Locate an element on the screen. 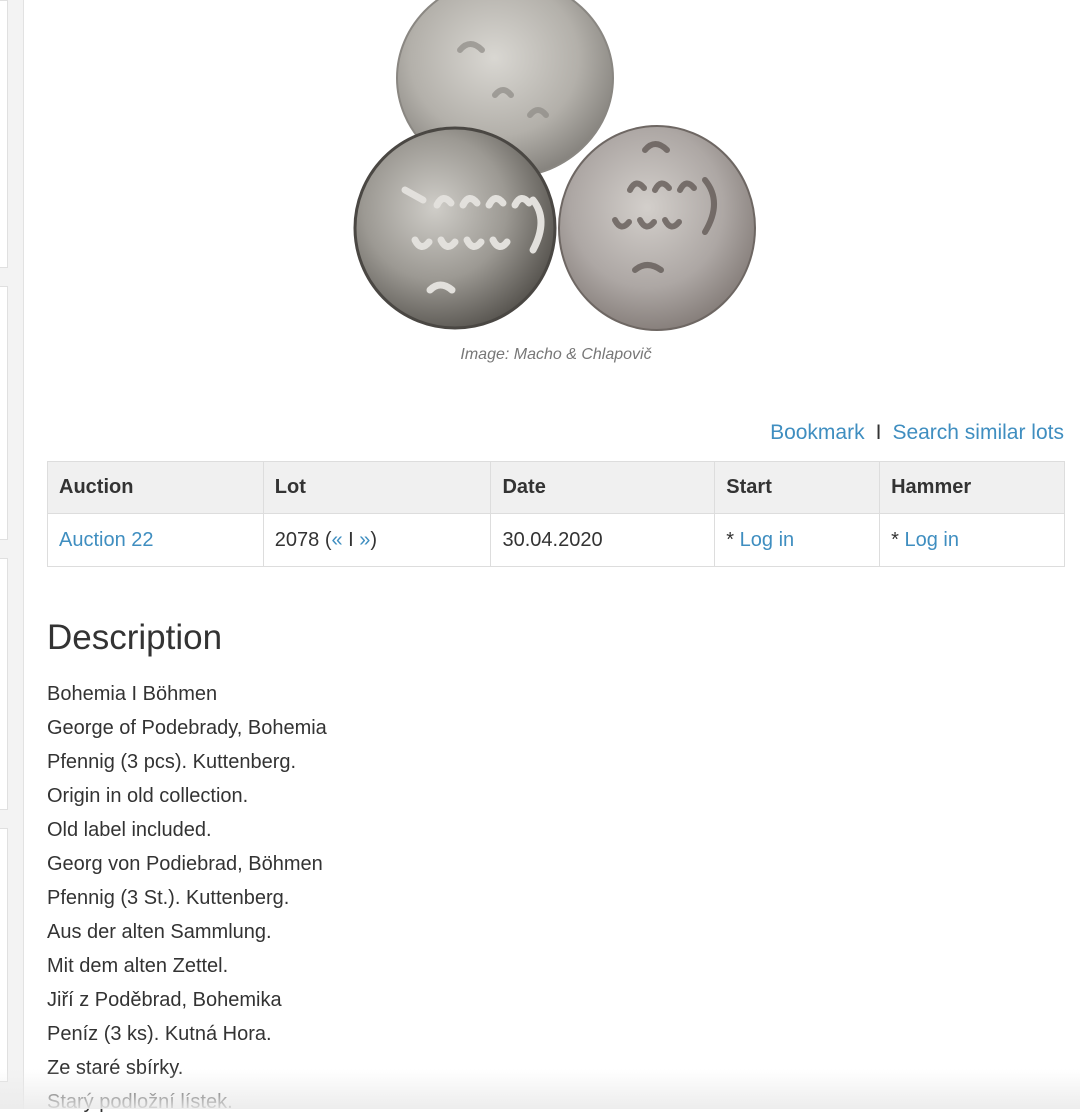  description-line: Peníz (3 ks). Kutná Hora. is located at coordinates (159, 1034).